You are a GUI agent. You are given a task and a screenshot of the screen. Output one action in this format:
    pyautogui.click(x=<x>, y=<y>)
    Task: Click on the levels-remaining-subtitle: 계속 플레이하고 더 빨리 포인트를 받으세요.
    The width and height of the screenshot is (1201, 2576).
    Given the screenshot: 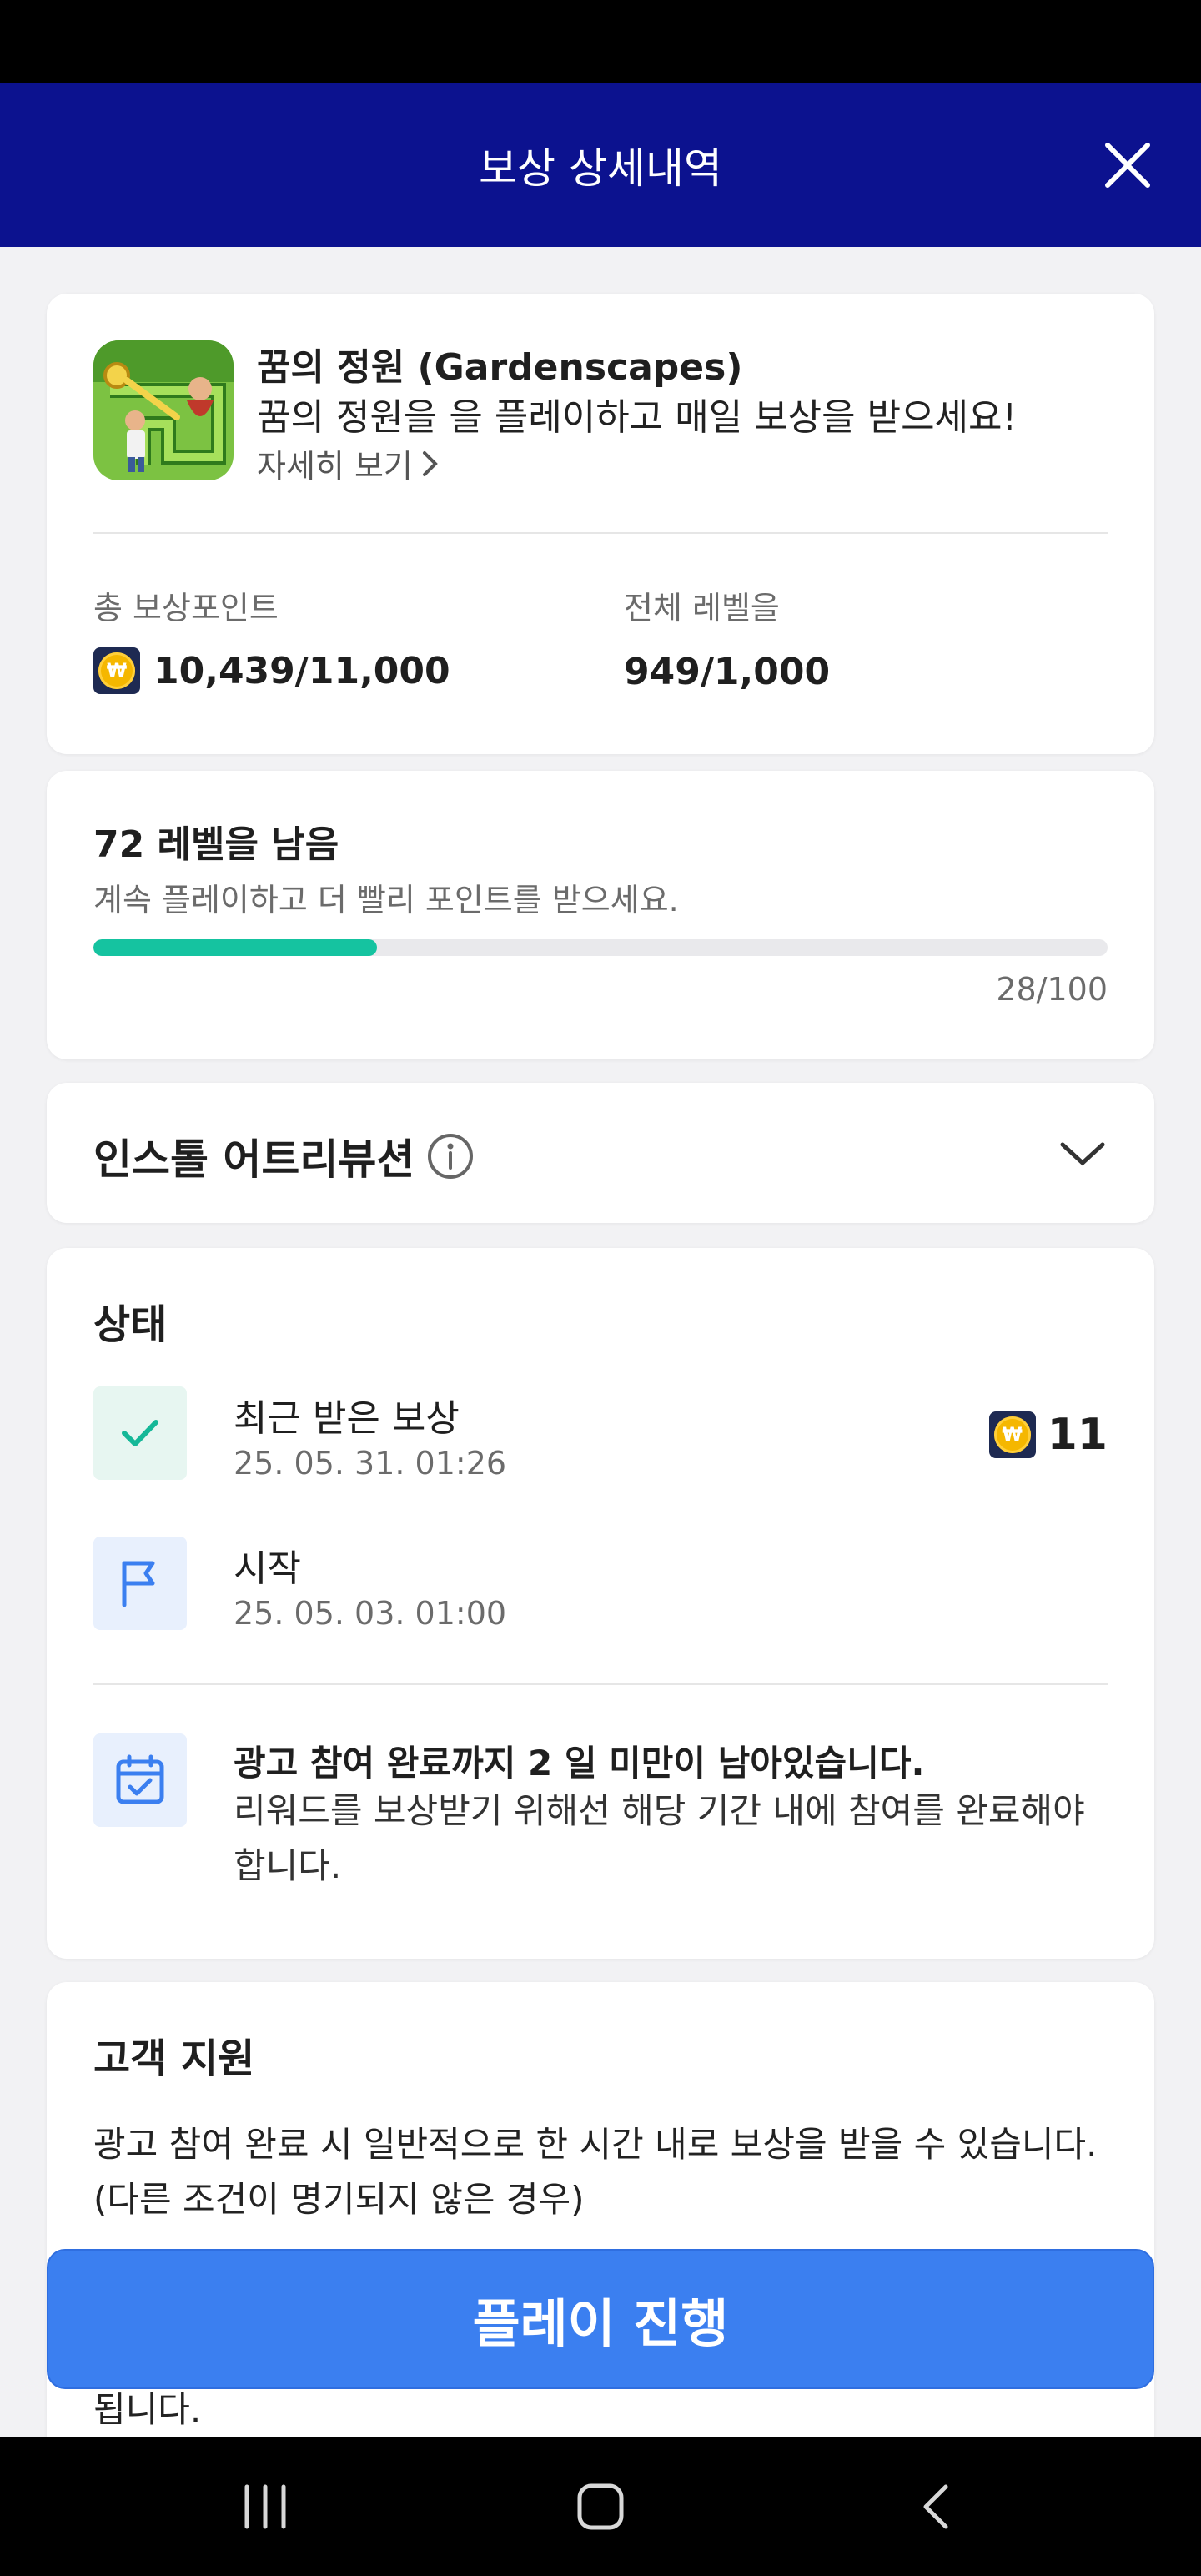 What is the action you would take?
    pyautogui.click(x=386, y=900)
    